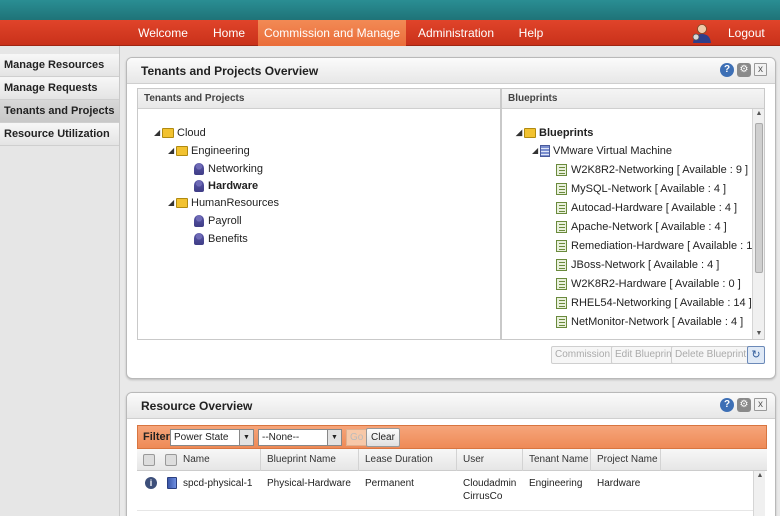  What do you see at coordinates (332, 33) in the screenshot?
I see `nav-commission-and-manage: Commission and Manage` at bounding box center [332, 33].